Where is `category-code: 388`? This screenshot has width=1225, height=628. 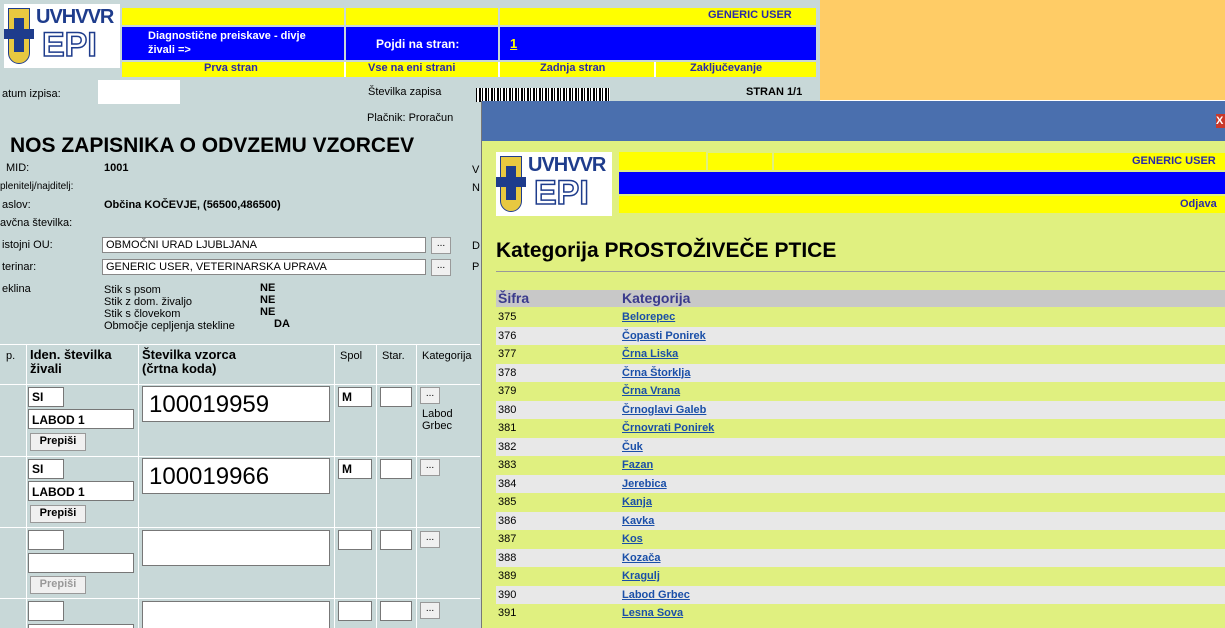 category-code: 388 is located at coordinates (507, 557).